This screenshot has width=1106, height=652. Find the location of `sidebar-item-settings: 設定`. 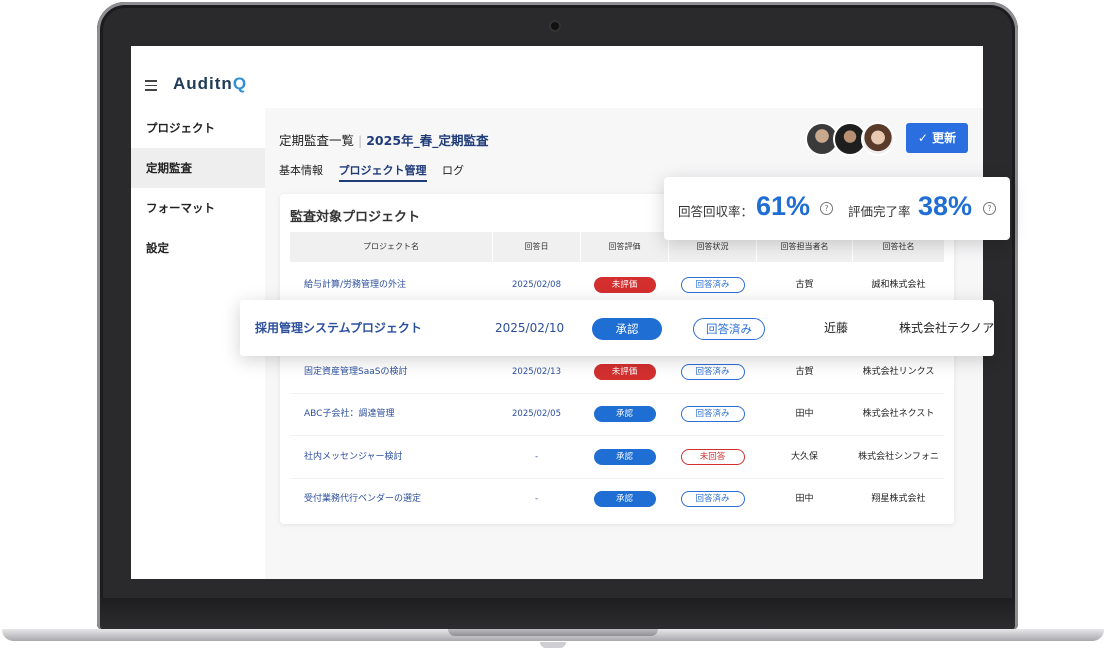

sidebar-item-settings: 設定 is located at coordinates (198, 248).